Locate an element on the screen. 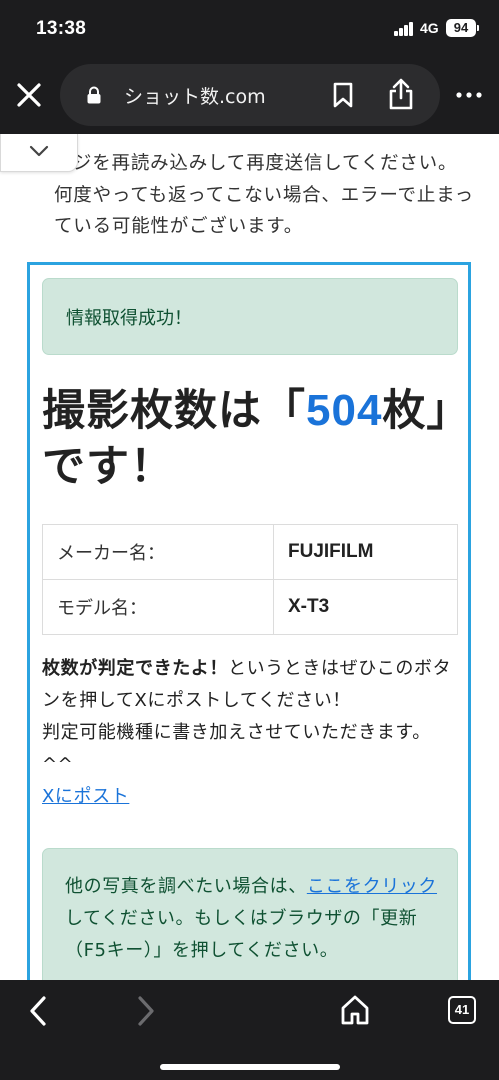 The height and width of the screenshot is (1080, 499). browser-toolbar: ショット数.com is located at coordinates (249, 95).